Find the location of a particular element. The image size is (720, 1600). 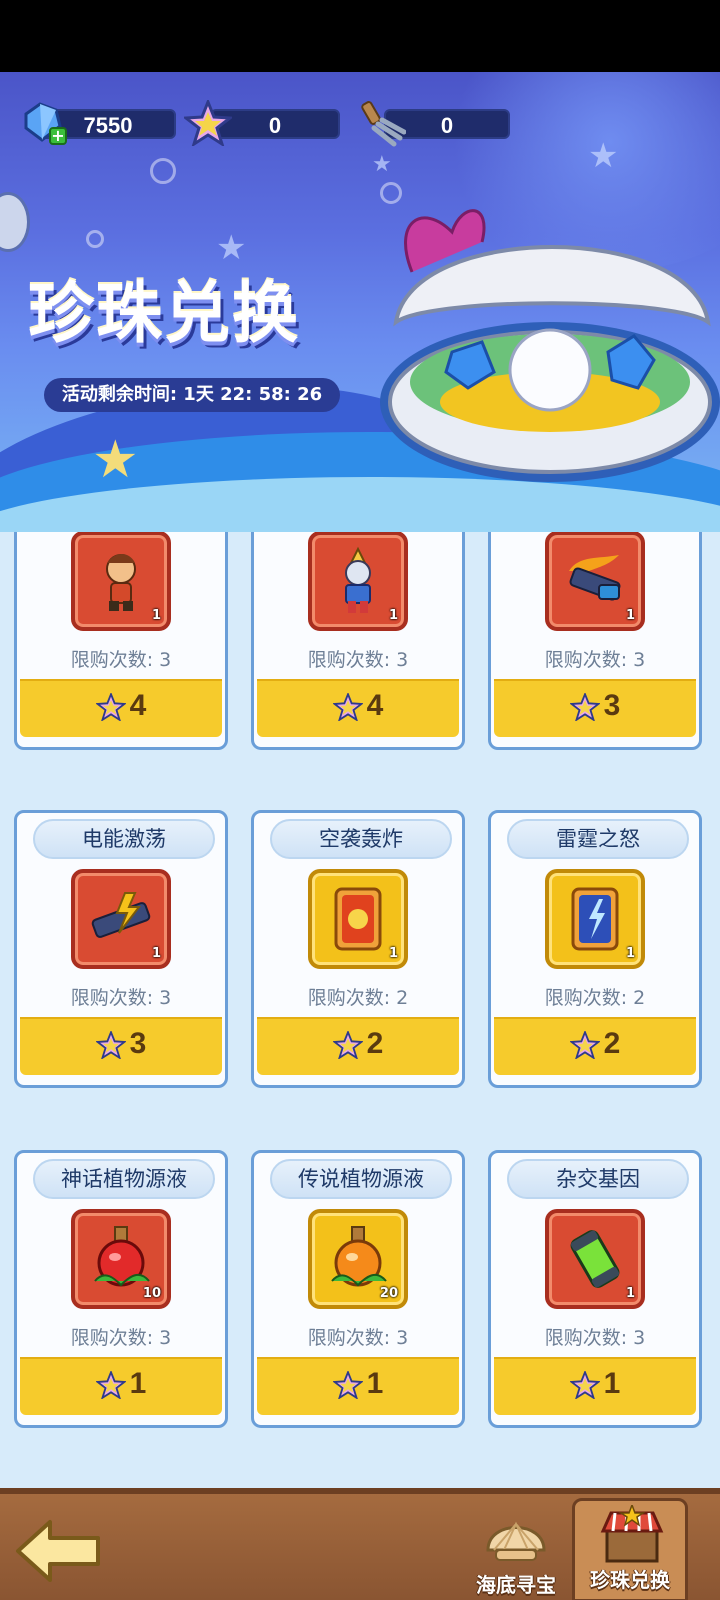

air-strike-card-icon is located at coordinates (358, 919).